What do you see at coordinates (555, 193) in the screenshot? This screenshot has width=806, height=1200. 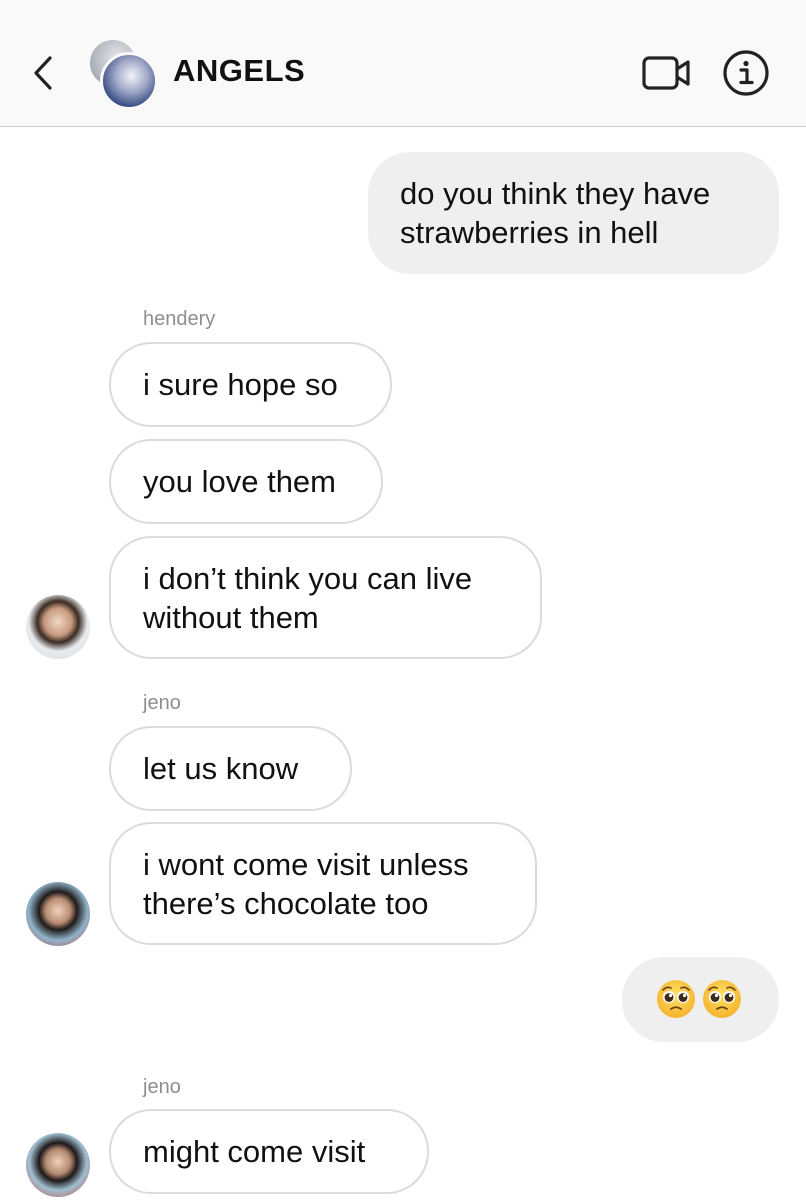 I see `message-line: do you think they have` at bounding box center [555, 193].